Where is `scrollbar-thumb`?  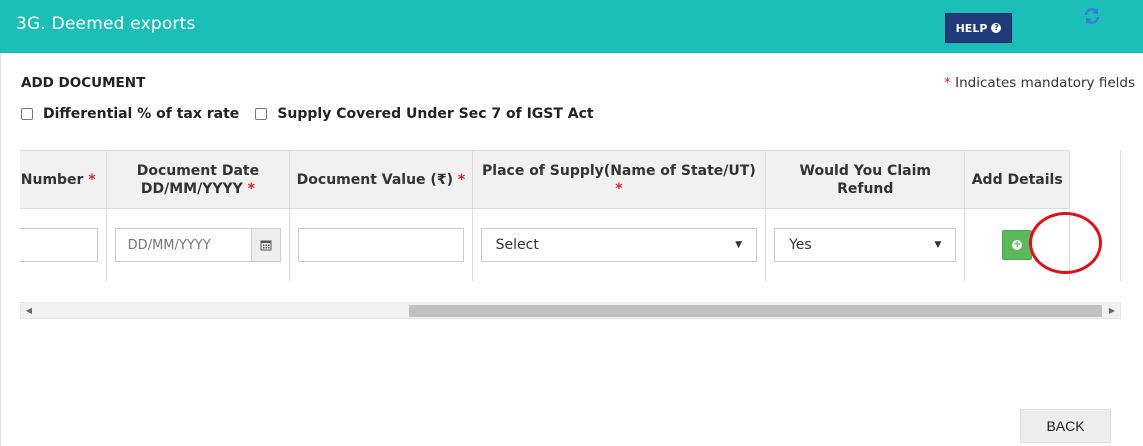
scrollbar-thumb is located at coordinates (755, 311).